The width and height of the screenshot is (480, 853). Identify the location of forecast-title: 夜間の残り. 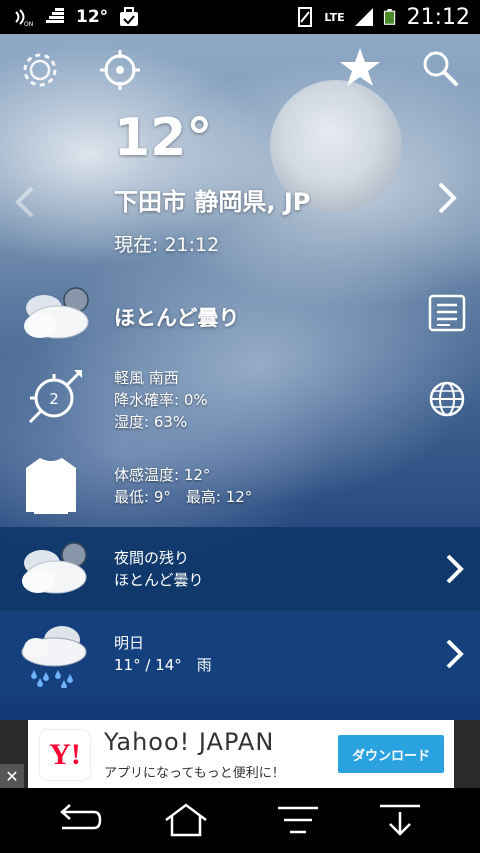
(152, 558).